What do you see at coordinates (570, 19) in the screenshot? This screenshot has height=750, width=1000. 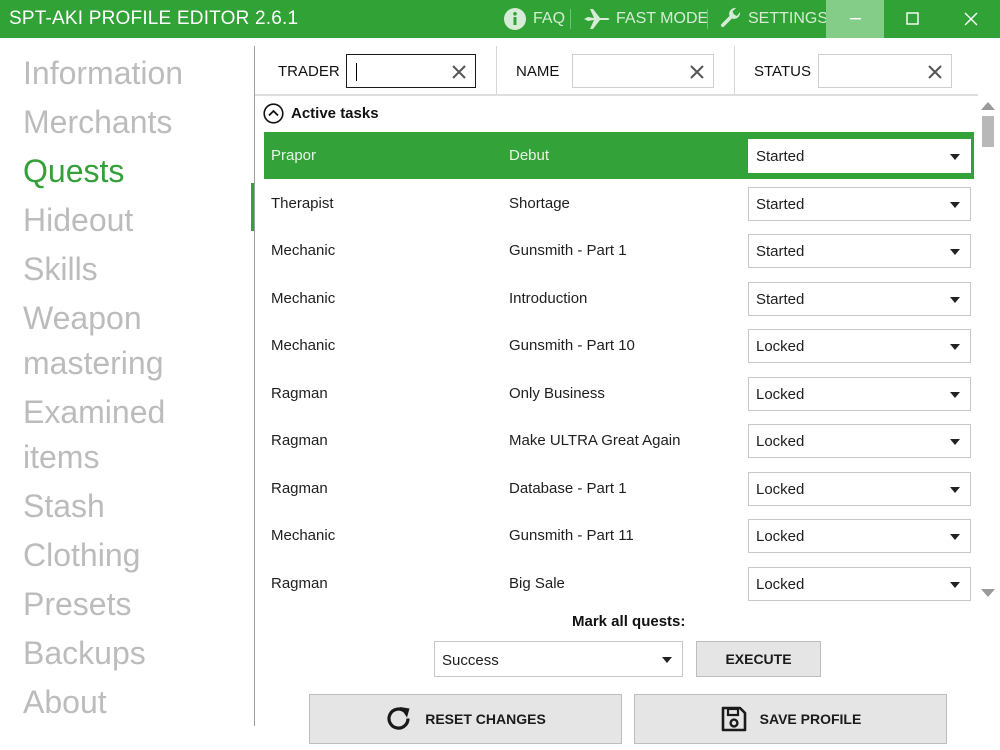 I see `title-separator` at bounding box center [570, 19].